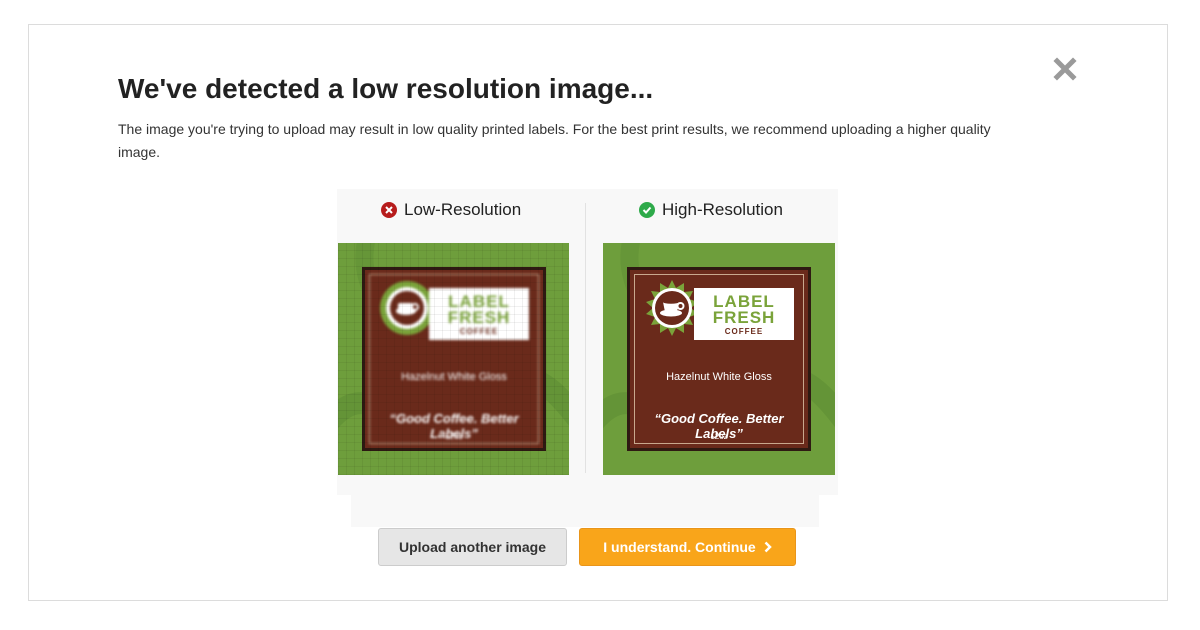  What do you see at coordinates (768, 547) in the screenshot?
I see `chevron-right-icon` at bounding box center [768, 547].